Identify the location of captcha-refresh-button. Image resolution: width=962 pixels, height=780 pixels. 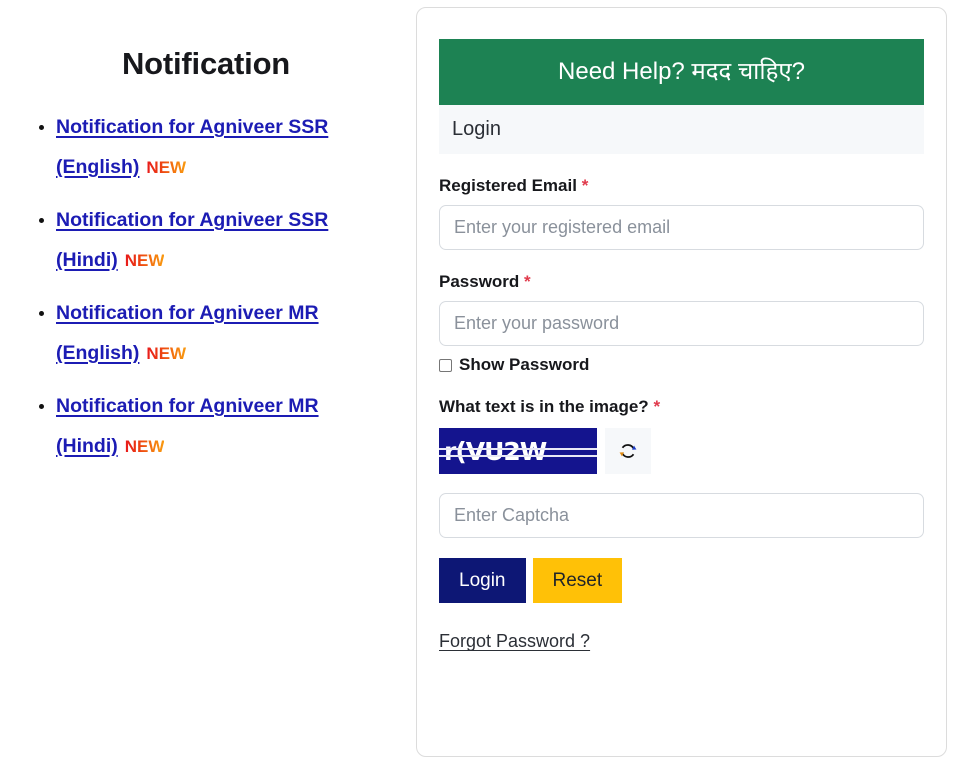
(628, 451).